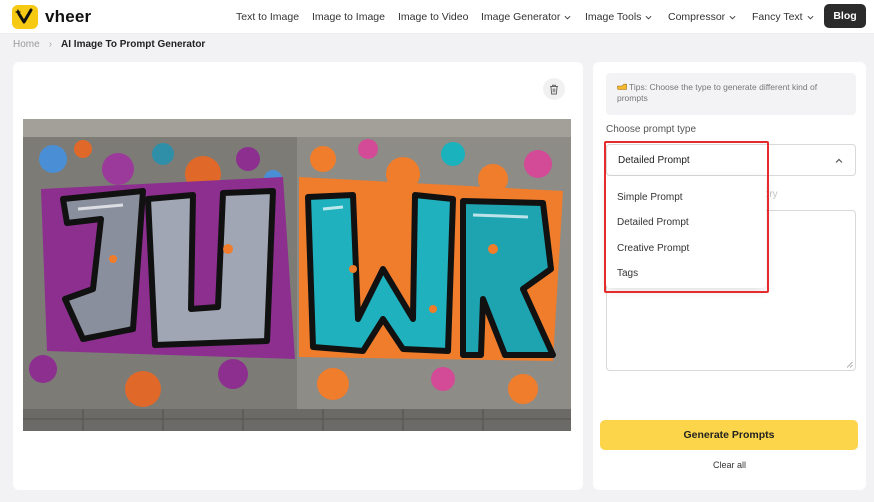  What do you see at coordinates (613, 17) in the screenshot?
I see `nav-label: Image Tools` at bounding box center [613, 17].